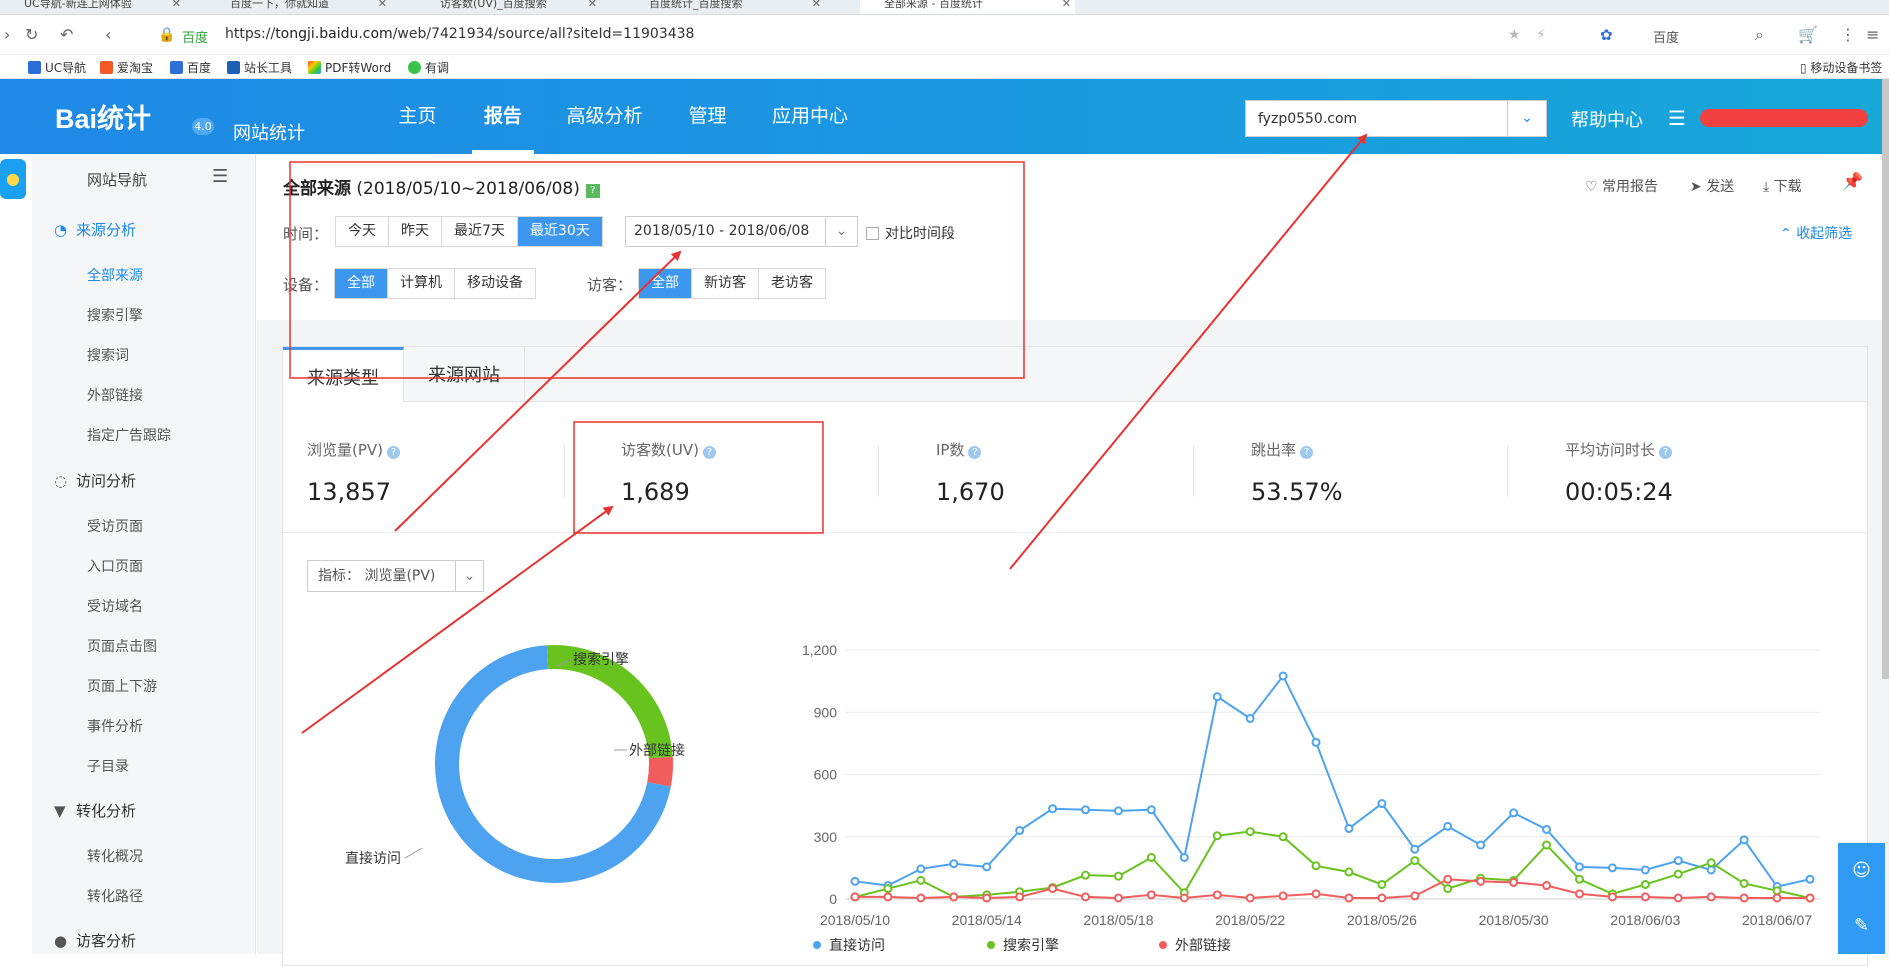 This screenshot has width=1889, height=966. I want to click on paw-icon: ✿, so click(1606, 35).